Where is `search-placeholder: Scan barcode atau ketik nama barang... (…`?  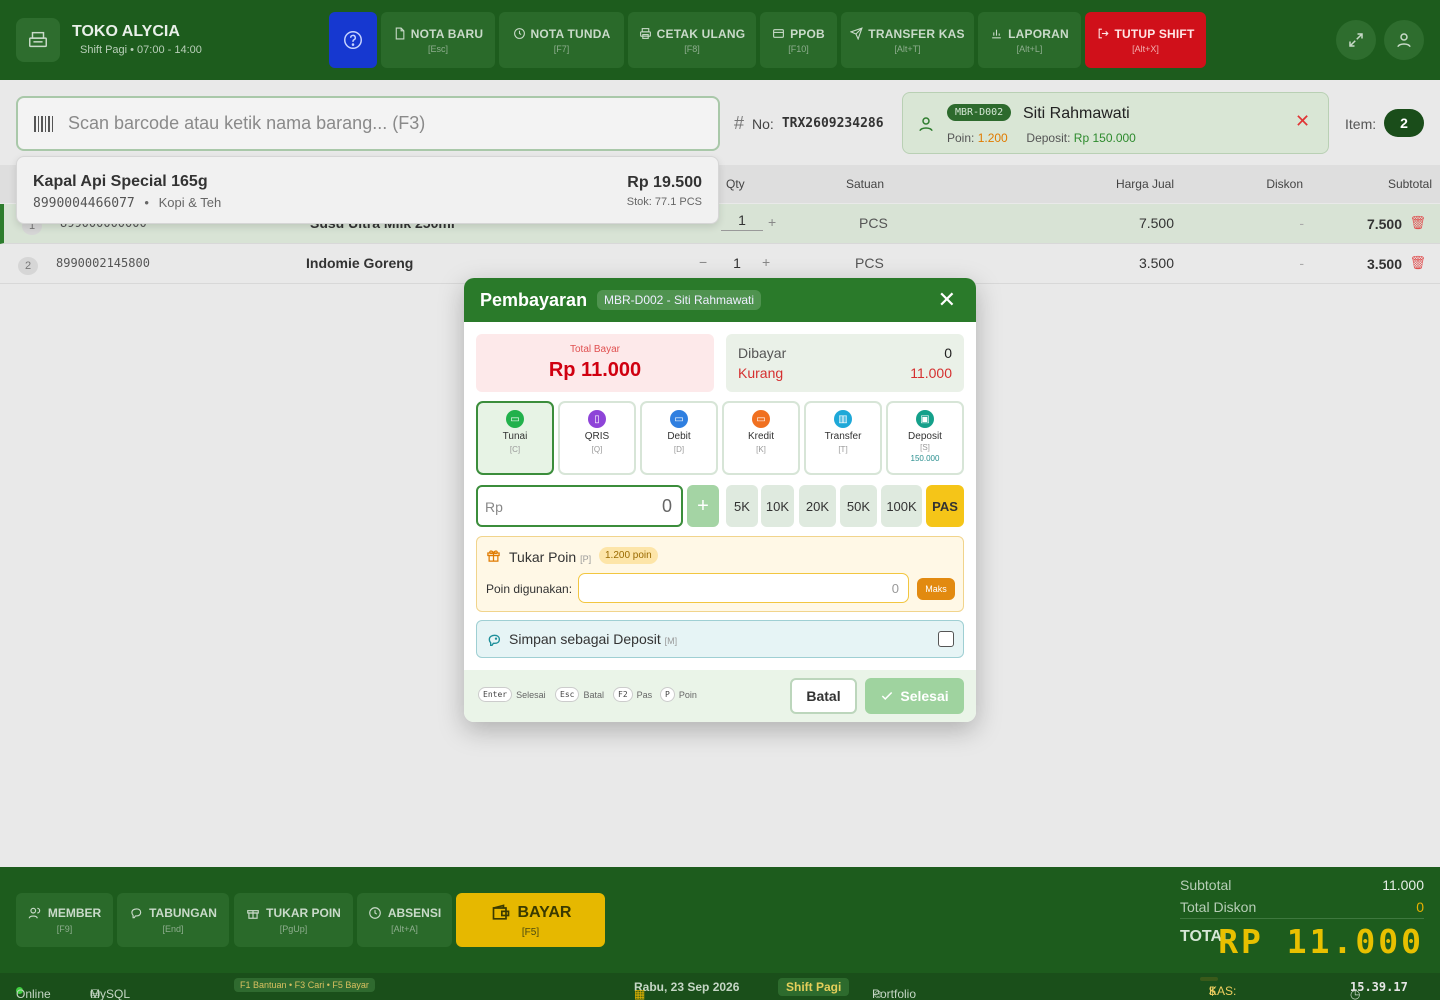
search-placeholder: Scan barcode atau ketik nama barang... (… is located at coordinates (247, 123).